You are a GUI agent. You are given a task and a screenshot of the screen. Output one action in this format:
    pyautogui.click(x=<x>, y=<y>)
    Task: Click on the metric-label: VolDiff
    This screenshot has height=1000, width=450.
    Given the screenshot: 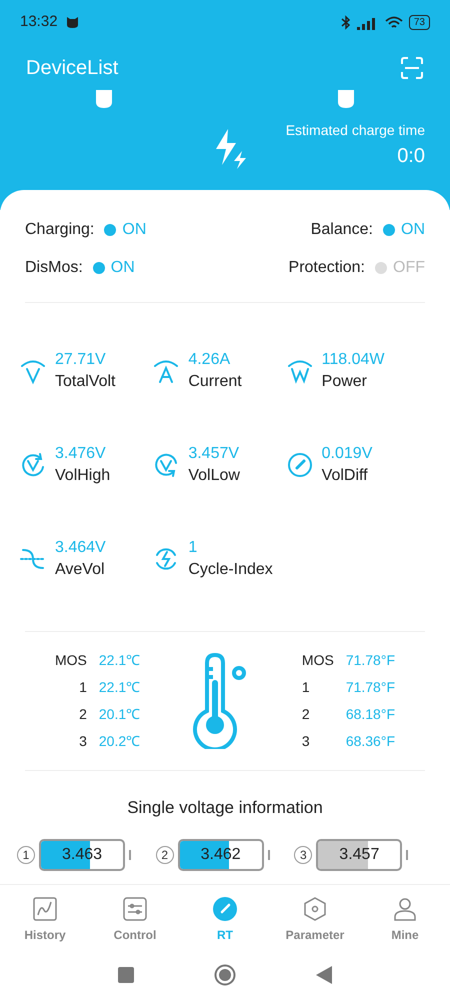 What is the action you would take?
    pyautogui.click(x=345, y=476)
    